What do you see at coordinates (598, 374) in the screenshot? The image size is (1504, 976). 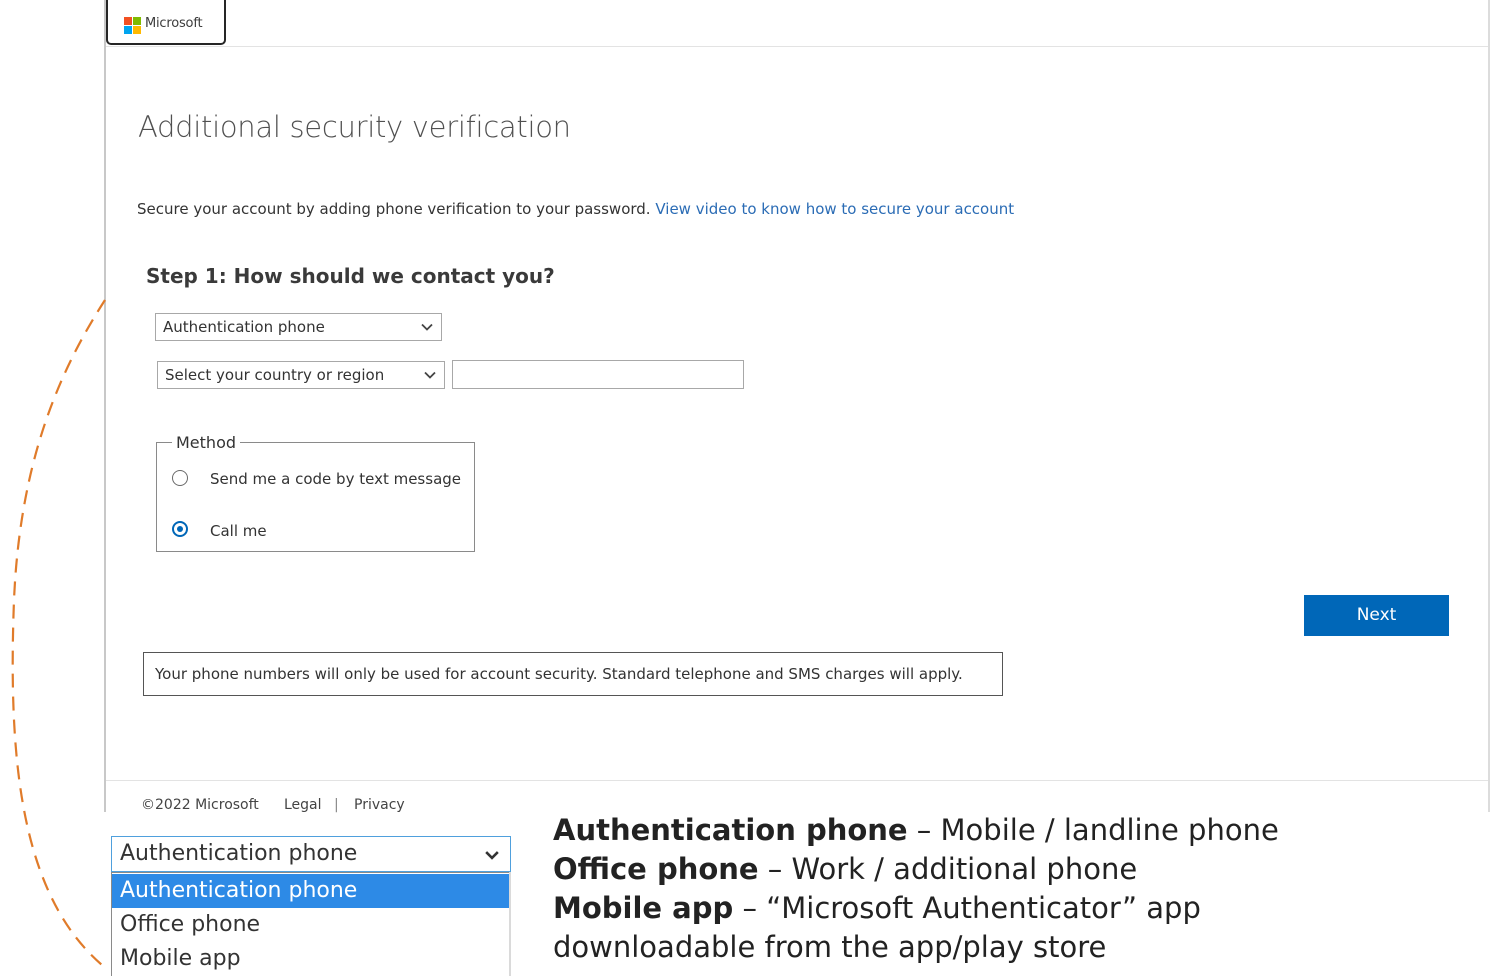 I see `phone-number-input` at bounding box center [598, 374].